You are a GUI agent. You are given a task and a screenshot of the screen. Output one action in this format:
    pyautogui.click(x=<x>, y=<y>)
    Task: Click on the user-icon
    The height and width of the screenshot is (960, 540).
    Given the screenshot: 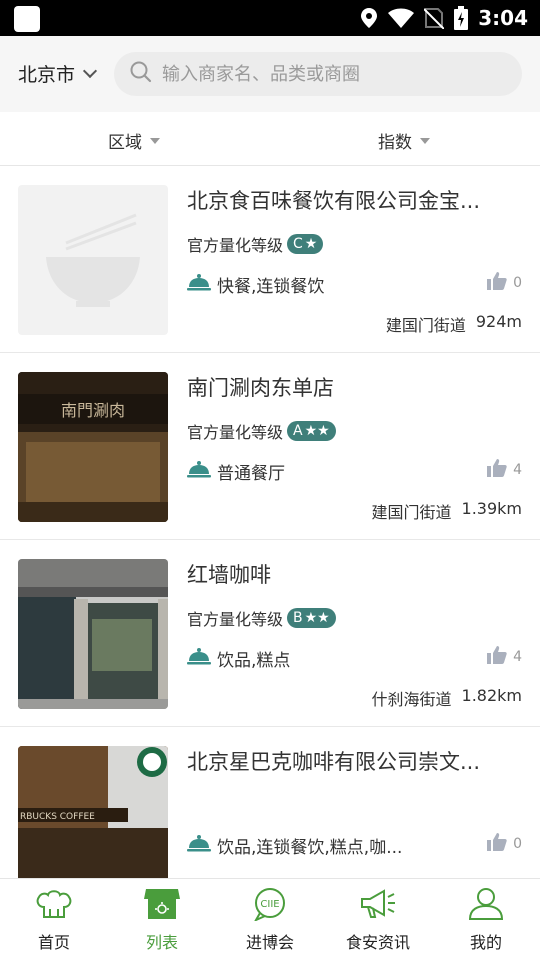 What is the action you would take?
    pyautogui.click(x=486, y=906)
    